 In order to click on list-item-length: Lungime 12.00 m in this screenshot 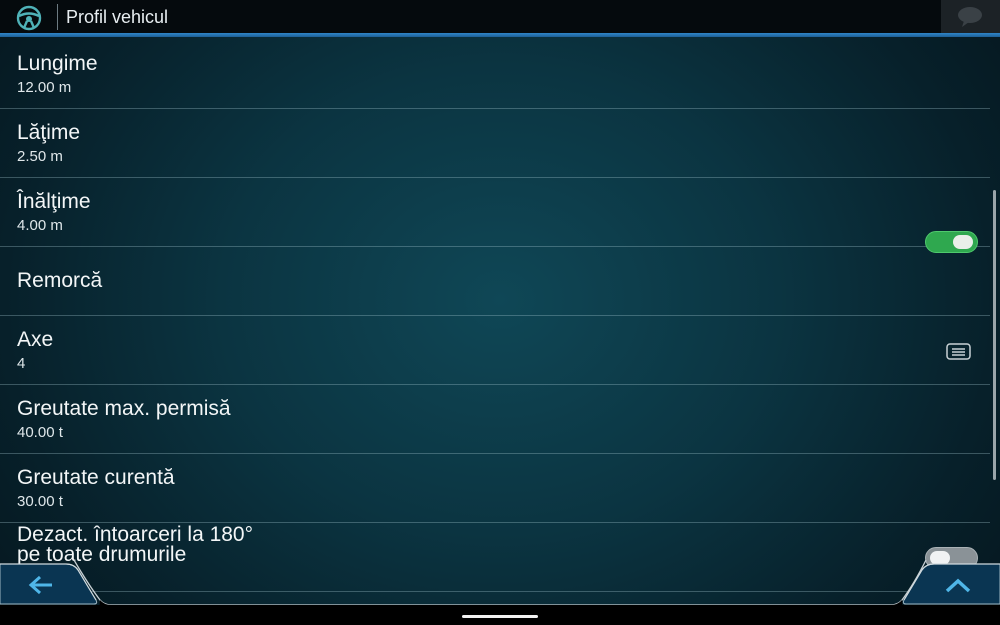, I will do `click(495, 74)`.